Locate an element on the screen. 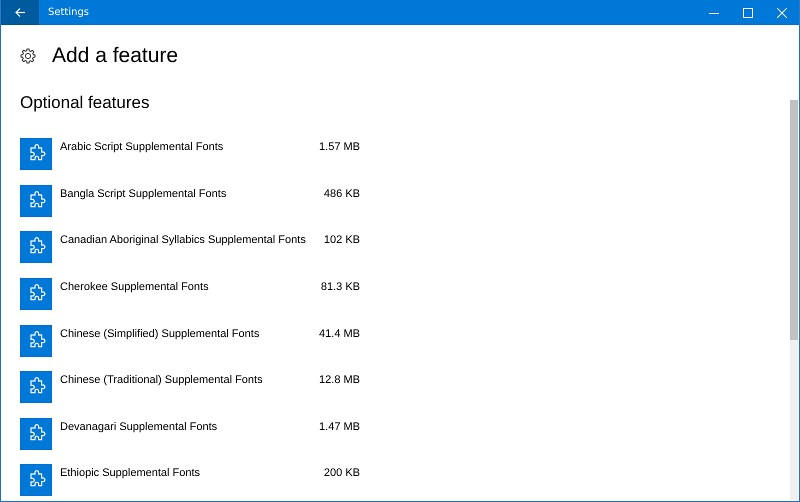  feature-size: 200 KB is located at coordinates (342, 473).